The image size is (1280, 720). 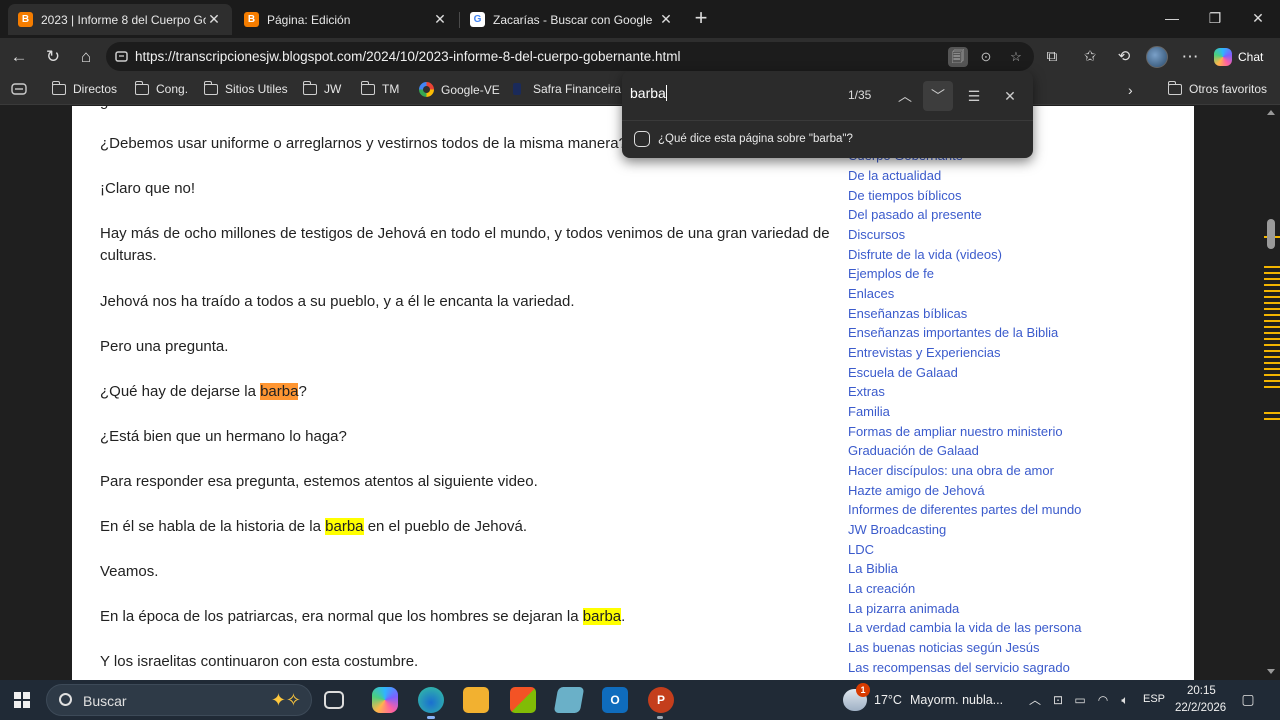 What do you see at coordinates (19, 89) in the screenshot?
I see `sidebar-toggle-icon` at bounding box center [19, 89].